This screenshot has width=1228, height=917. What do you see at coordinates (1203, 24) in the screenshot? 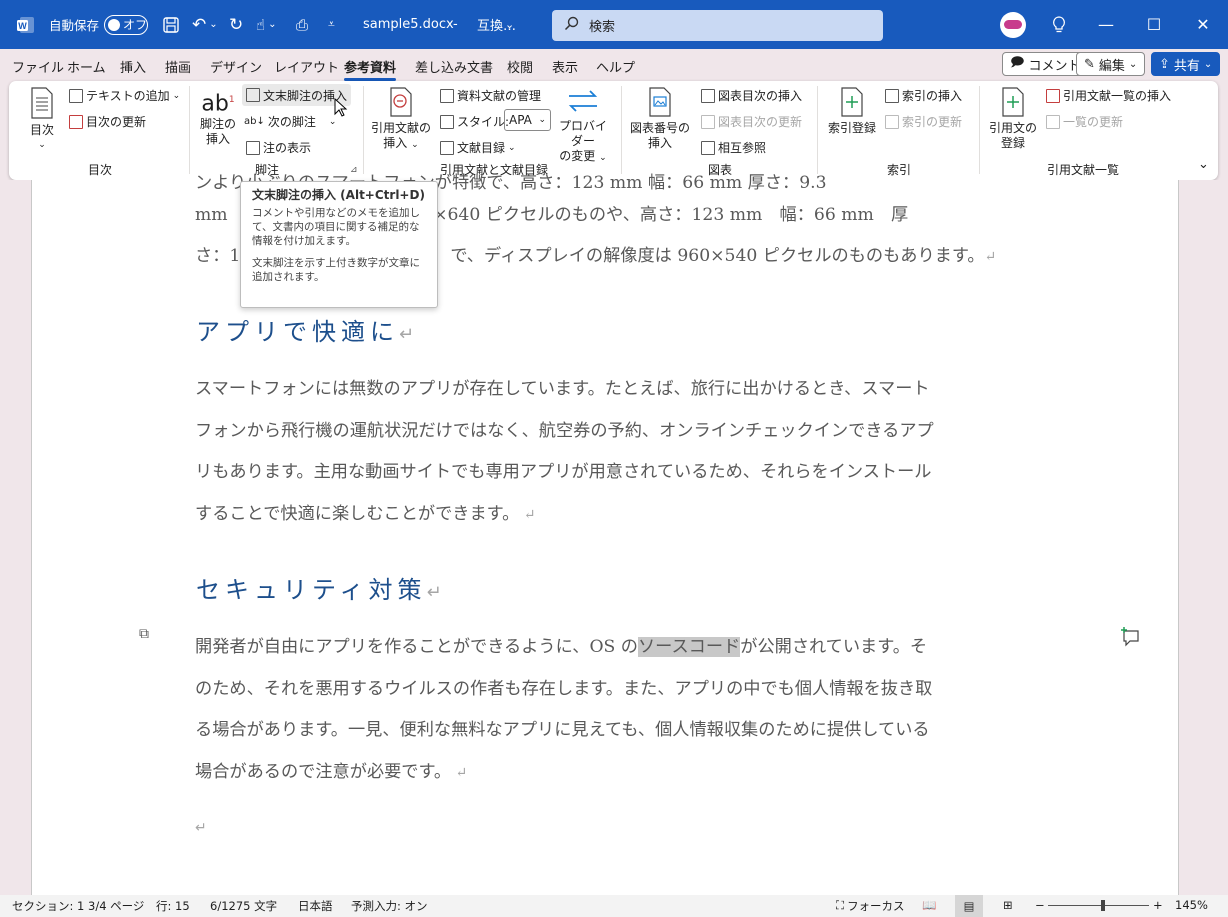
I see `close-button: ✕` at bounding box center [1203, 24].